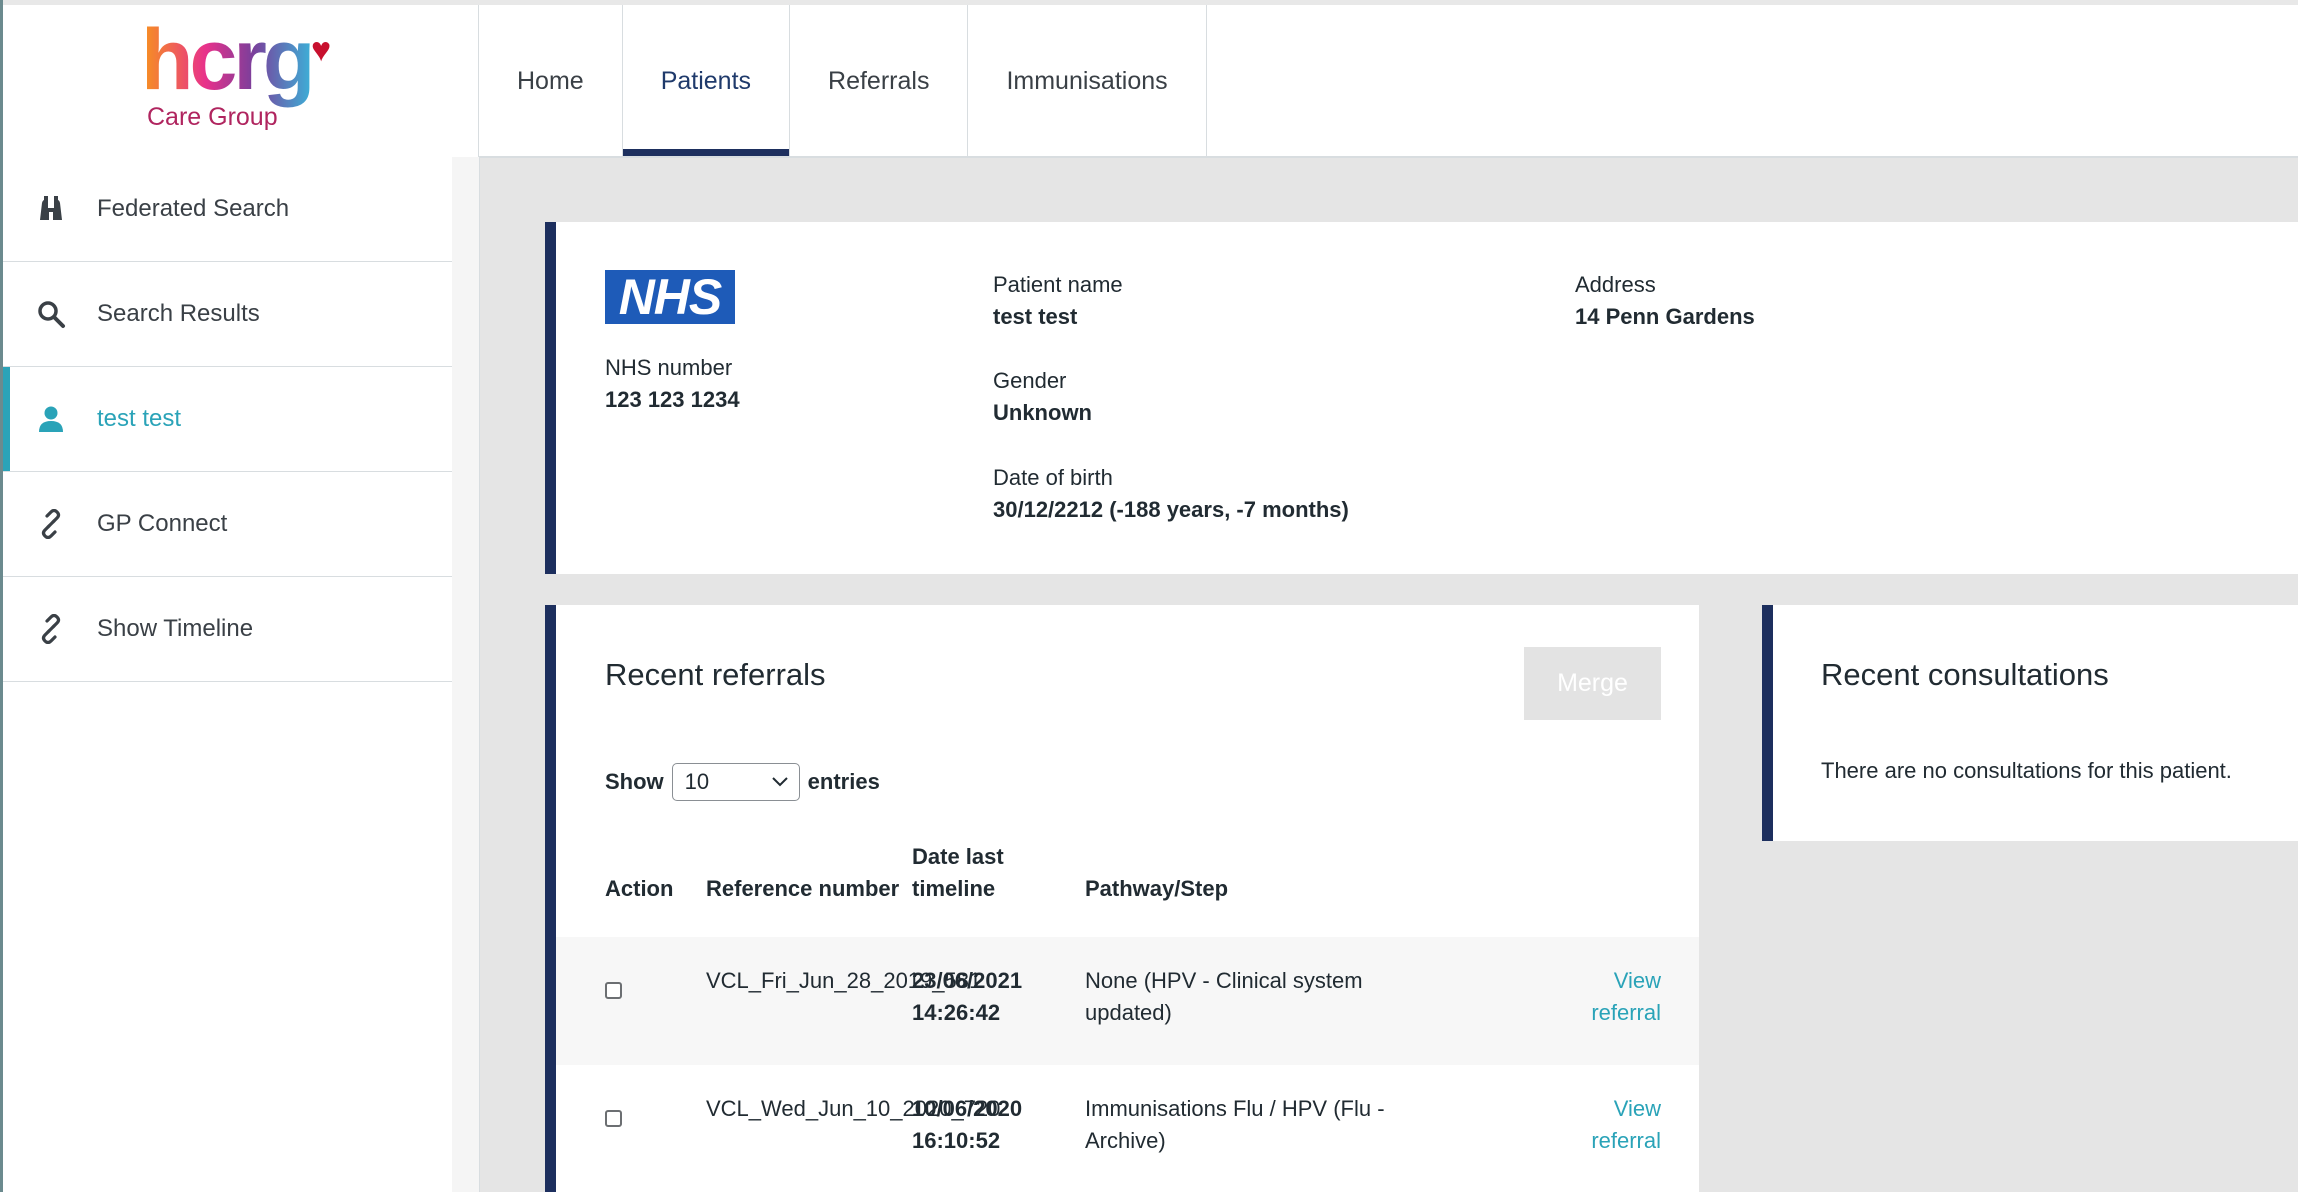 The width and height of the screenshot is (2298, 1192). What do you see at coordinates (1592, 683) in the screenshot?
I see `merge-button: Merge` at bounding box center [1592, 683].